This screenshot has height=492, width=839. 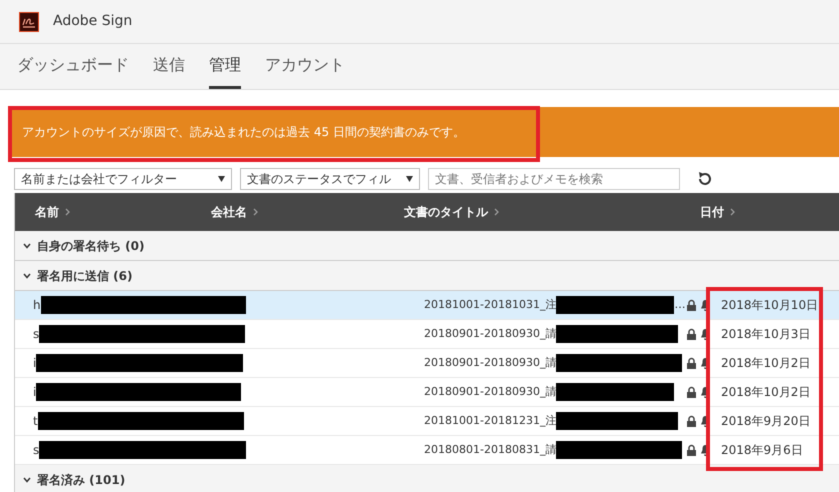 What do you see at coordinates (765, 334) in the screenshot?
I see `date-text: 2018年10月3日` at bounding box center [765, 334].